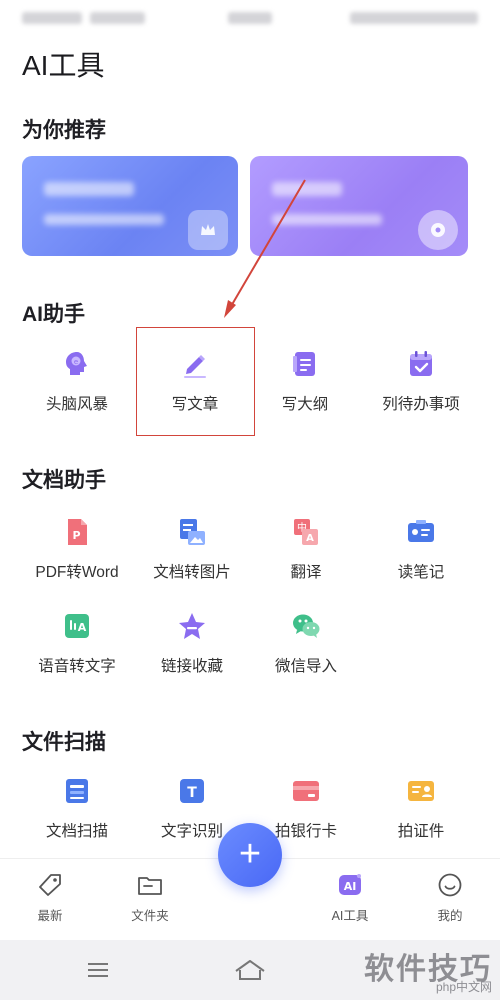 The image size is (500, 1000). Describe the element at coordinates (450, 916) in the screenshot. I see `nav-label: 我的` at that location.